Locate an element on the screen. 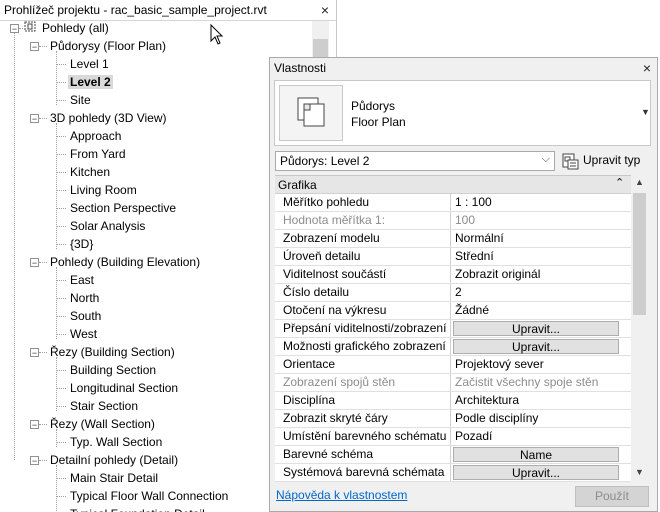 This screenshot has height=512, width=660. edit-type-button: Upravit typ is located at coordinates (608, 161).